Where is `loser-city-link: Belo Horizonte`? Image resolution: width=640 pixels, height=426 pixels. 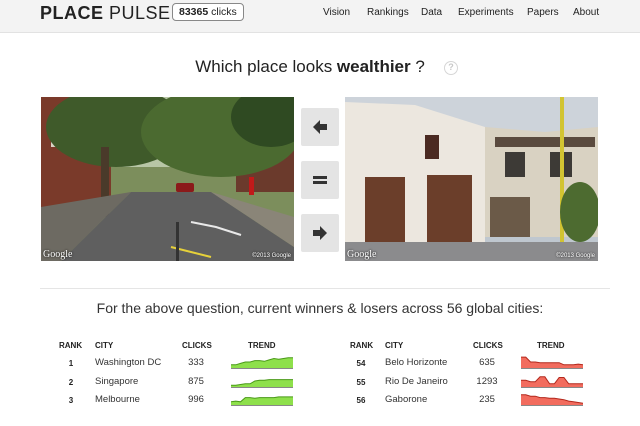
loser-city-link: Belo Horizonte is located at coordinates (416, 362).